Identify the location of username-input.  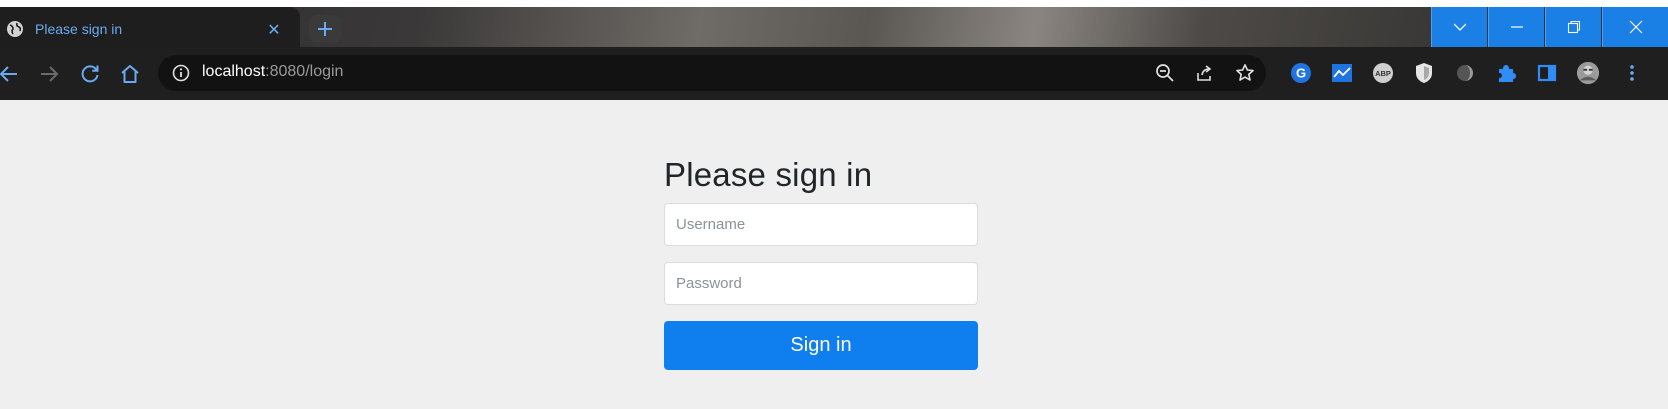
(821, 224).